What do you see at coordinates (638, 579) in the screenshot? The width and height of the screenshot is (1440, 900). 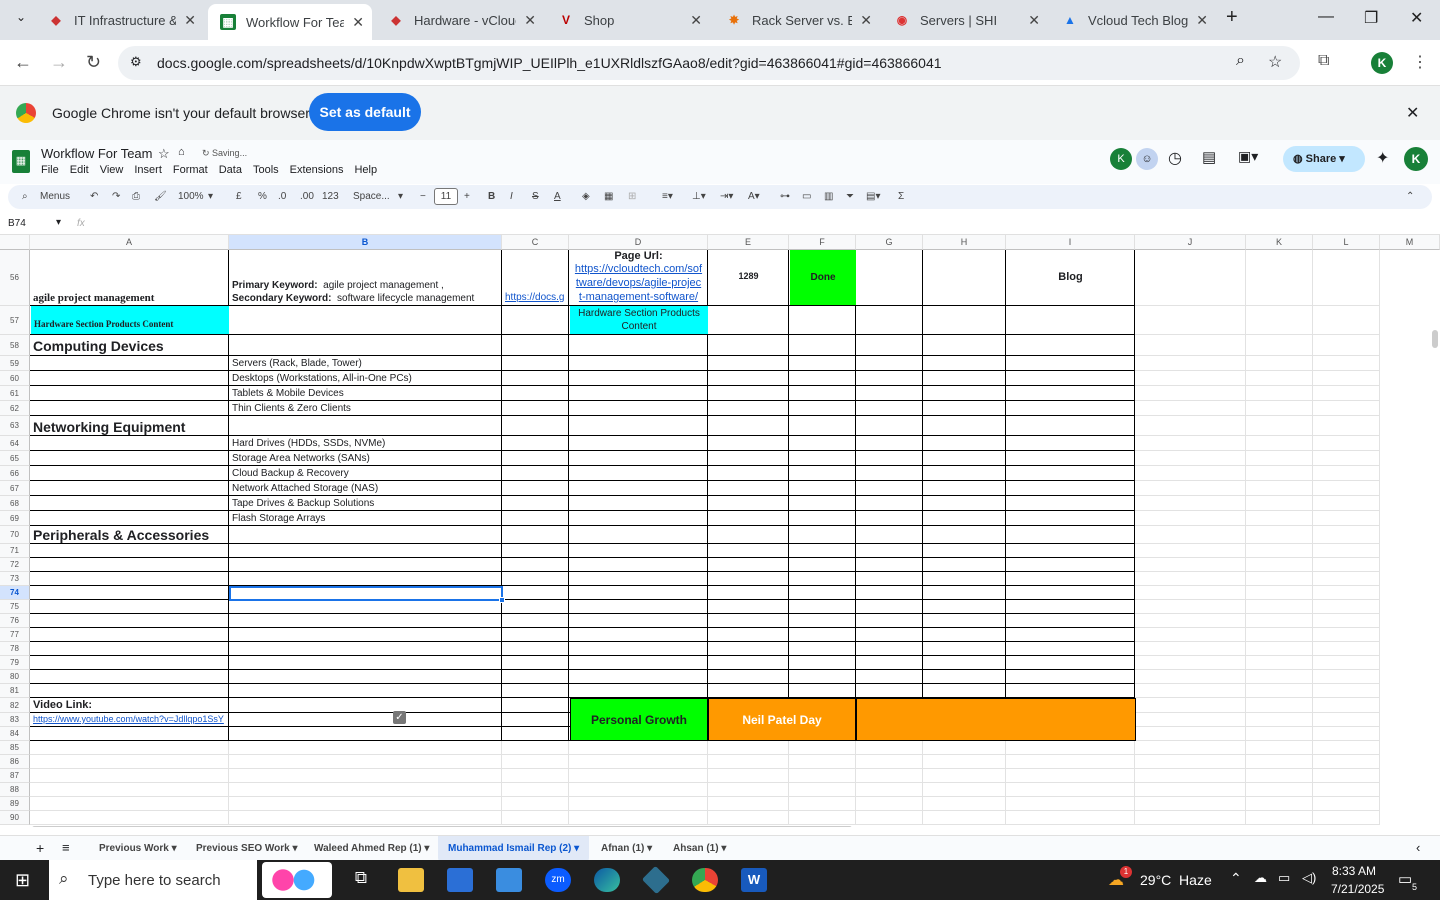 I see `cell-d73` at bounding box center [638, 579].